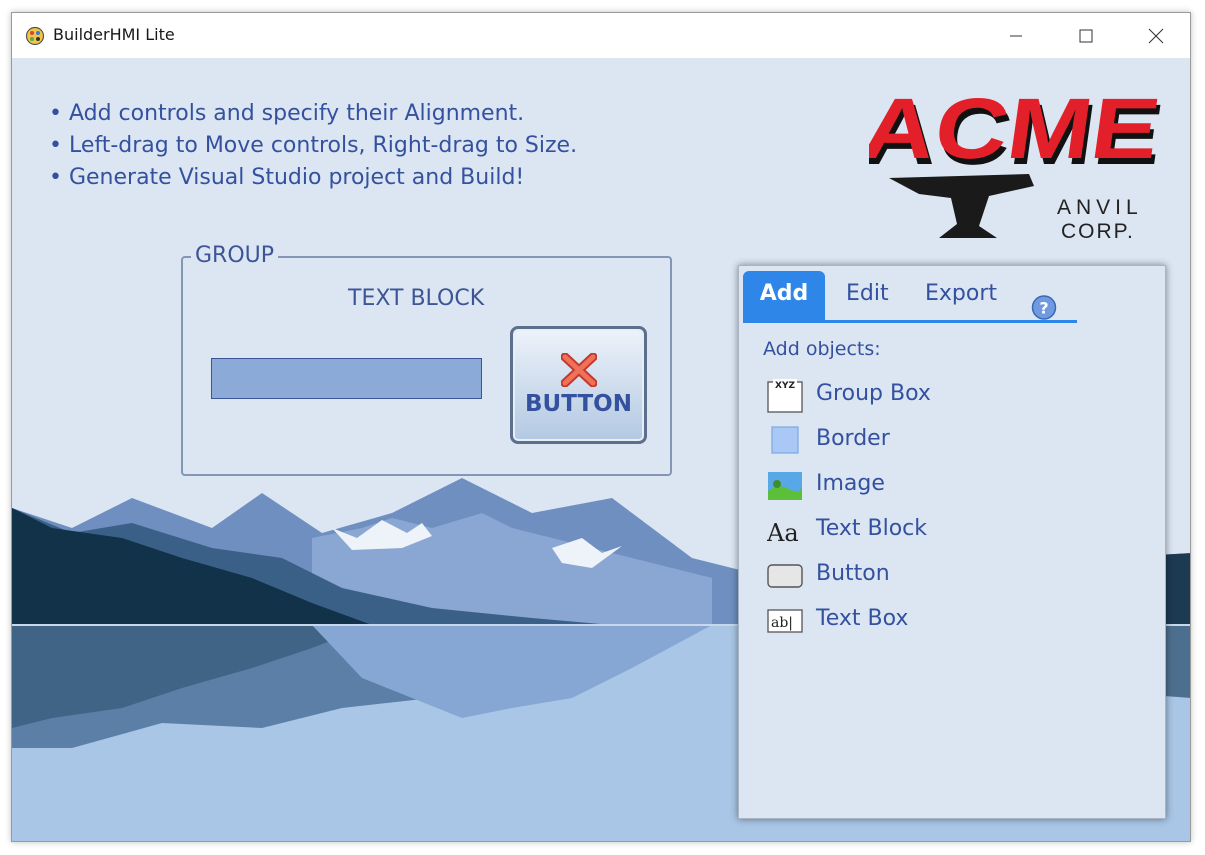 The width and height of the screenshot is (1205, 855). Describe the element at coordinates (785, 440) in the screenshot. I see `border-icon` at that location.